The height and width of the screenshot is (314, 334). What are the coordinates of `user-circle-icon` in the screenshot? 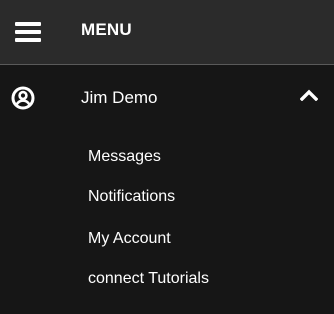 It's located at (23, 98).